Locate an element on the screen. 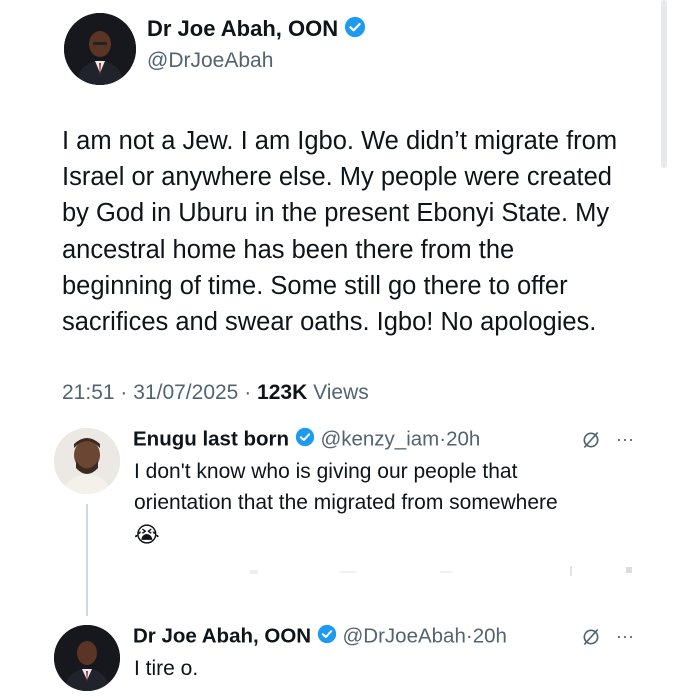 Image resolution: width=696 pixels, height=696 pixels. author-handle: @DrJoeAbah is located at coordinates (210, 61).